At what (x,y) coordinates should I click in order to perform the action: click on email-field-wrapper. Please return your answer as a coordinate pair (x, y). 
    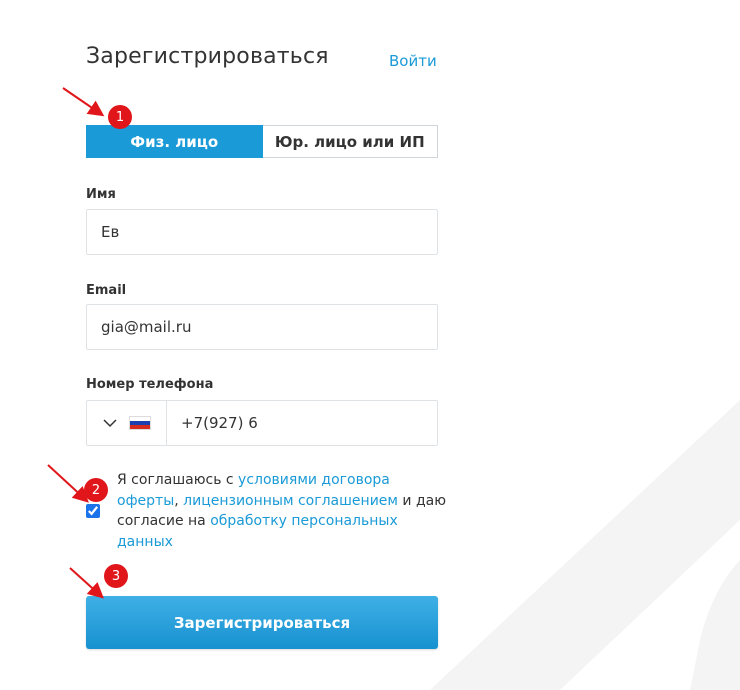
    Looking at the image, I should click on (262, 327).